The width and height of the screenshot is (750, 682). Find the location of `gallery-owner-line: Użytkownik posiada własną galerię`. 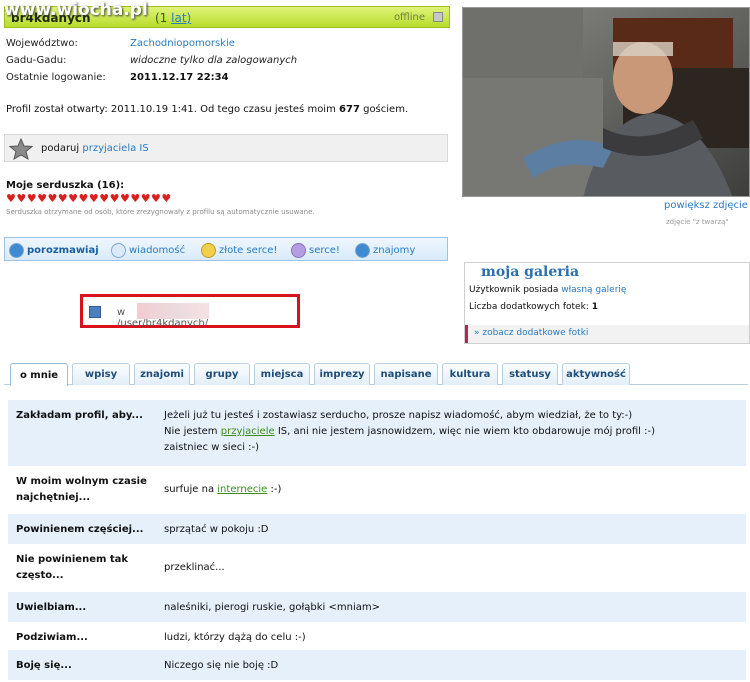

gallery-owner-line: Użytkownik posiada własną galerię is located at coordinates (547, 290).